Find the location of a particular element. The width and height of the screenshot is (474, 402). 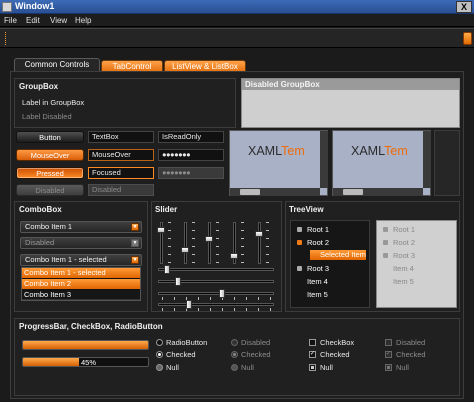

tree-item-disabled: Item 4 is located at coordinates (403, 268).